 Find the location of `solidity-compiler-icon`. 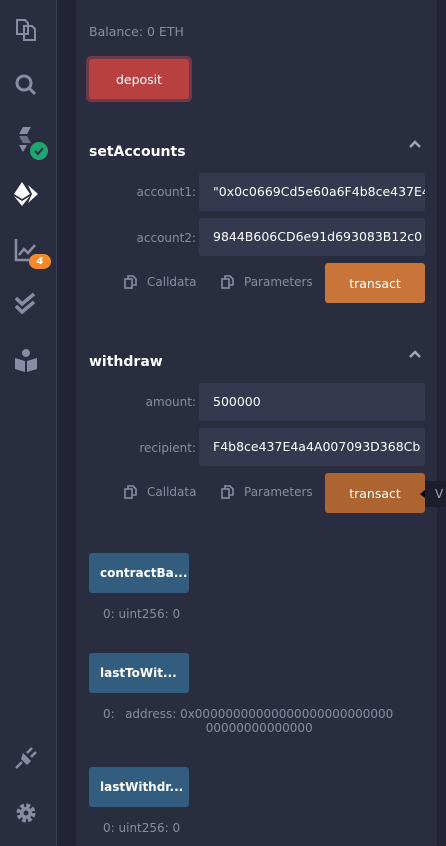

solidity-compiler-icon is located at coordinates (28, 141).